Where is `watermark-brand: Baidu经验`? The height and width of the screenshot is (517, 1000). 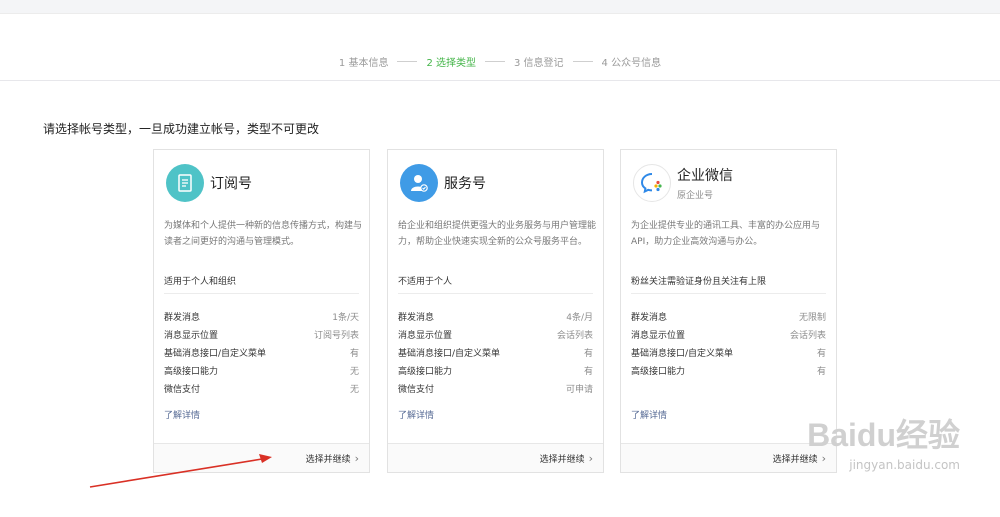 watermark-brand: Baidu经验 is located at coordinates (883, 435).